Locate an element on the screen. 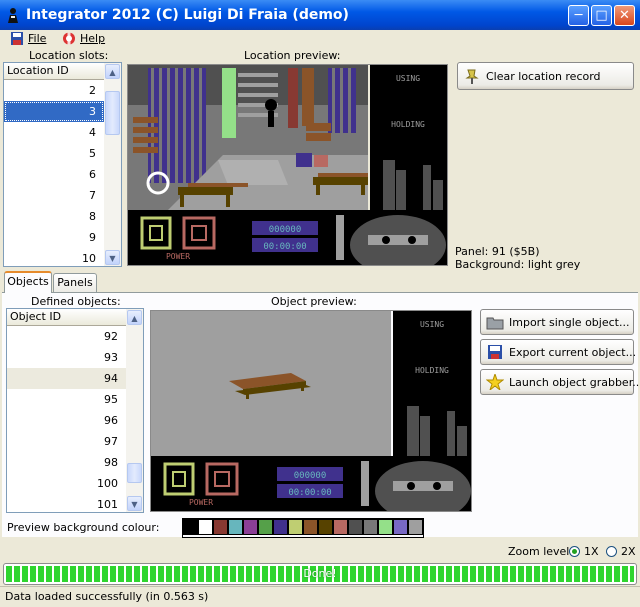 Image resolution: width=640 pixels, height=607 pixels. clear-location-label: Clear location record is located at coordinates (543, 76).